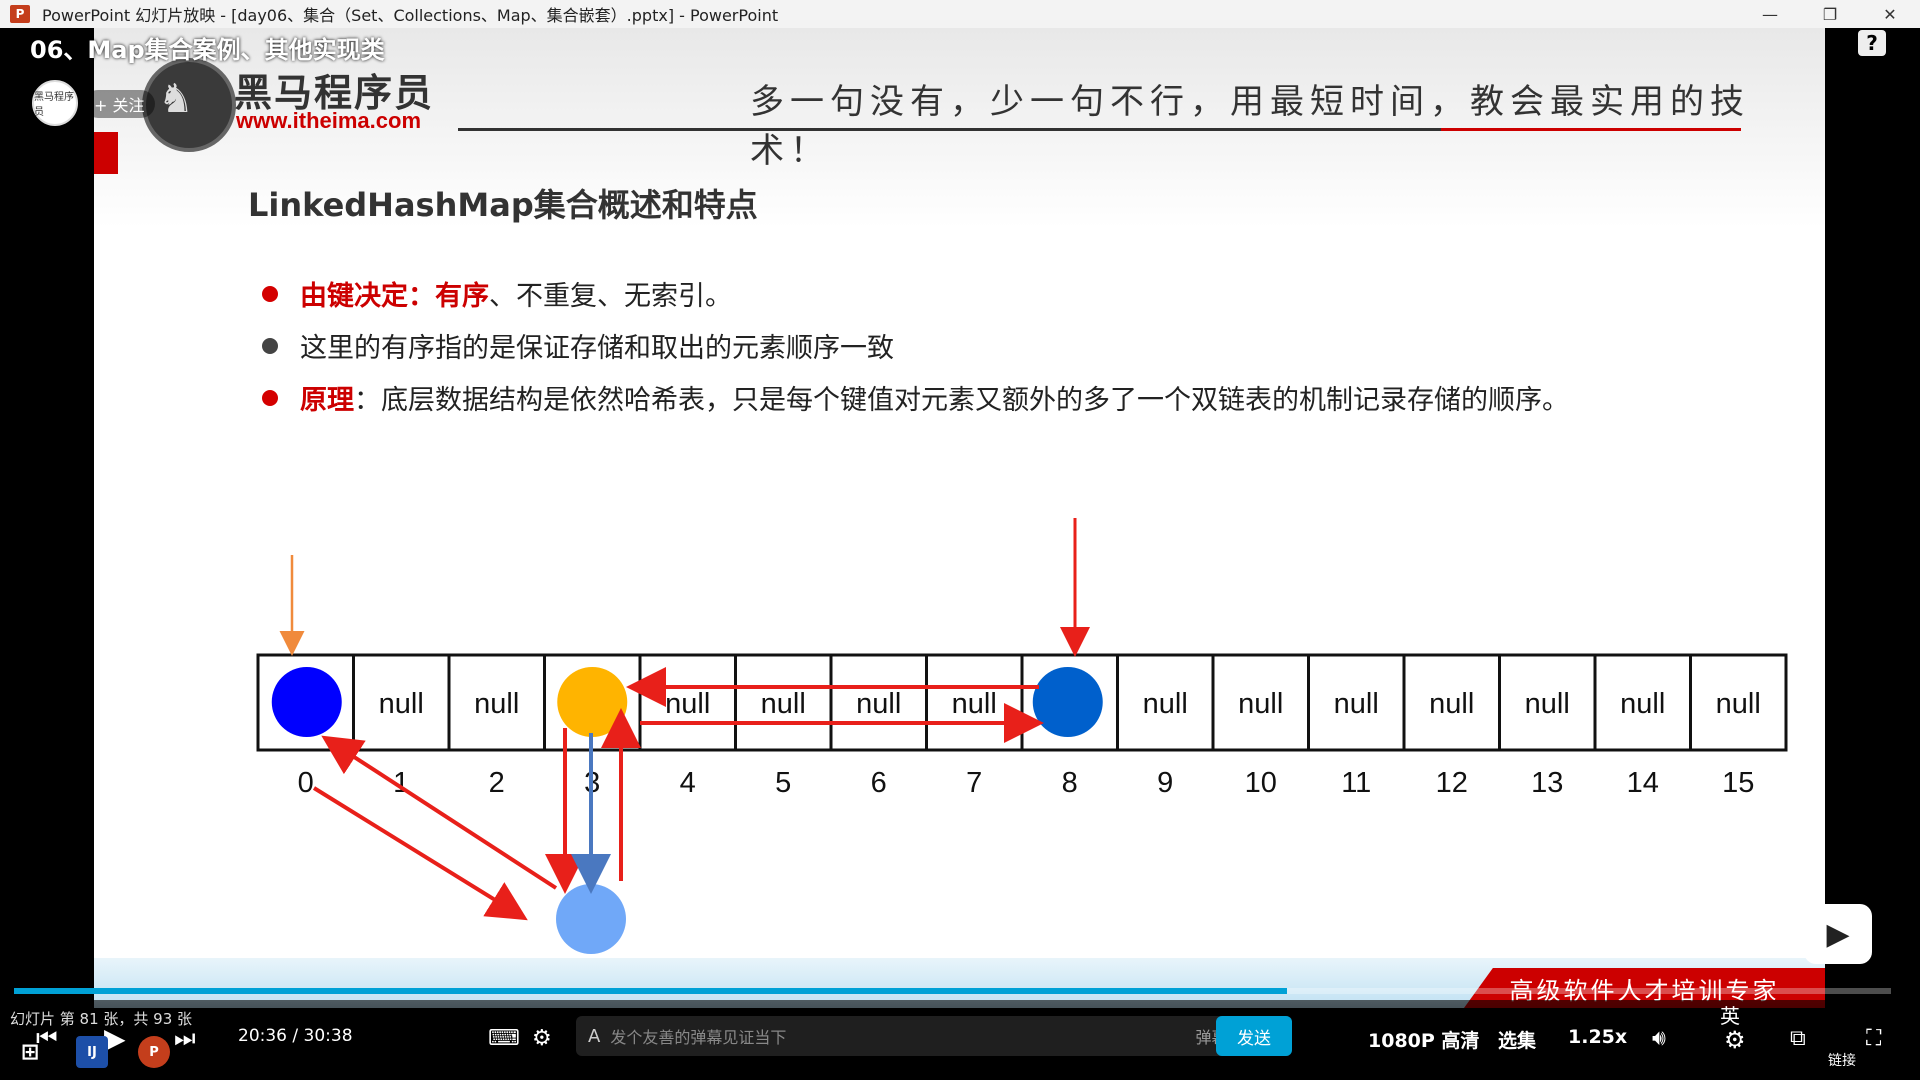 This screenshot has height=1080, width=1920. I want to click on time-current: 20:36, so click(262, 1036).